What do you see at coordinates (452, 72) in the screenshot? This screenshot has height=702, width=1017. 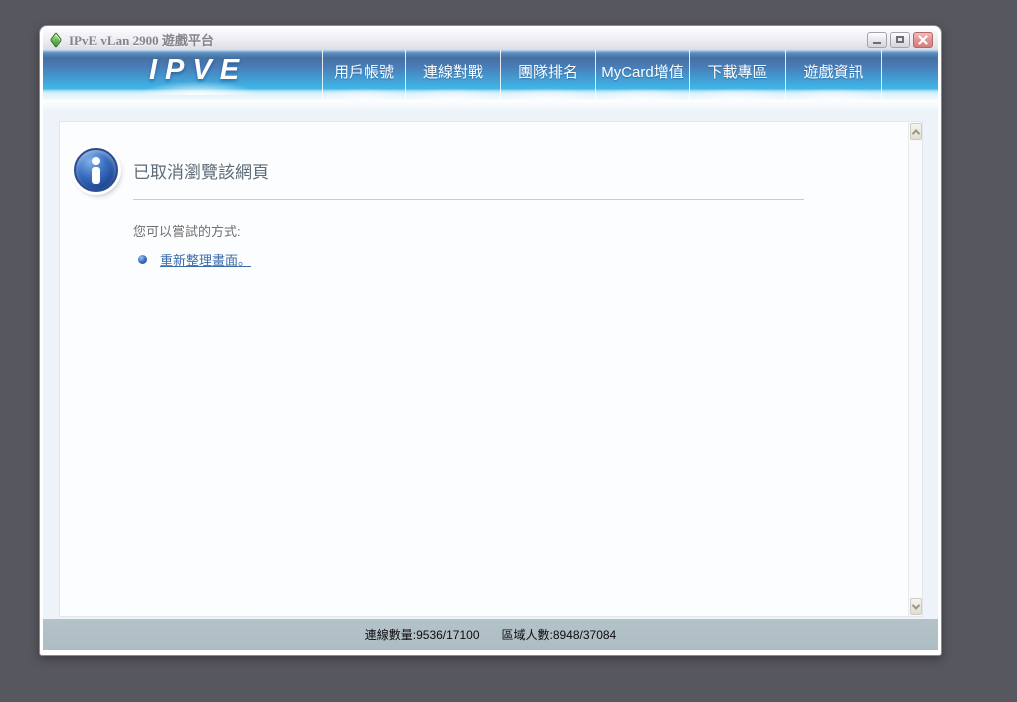 I see `nav-item-label: 連線對戰` at bounding box center [452, 72].